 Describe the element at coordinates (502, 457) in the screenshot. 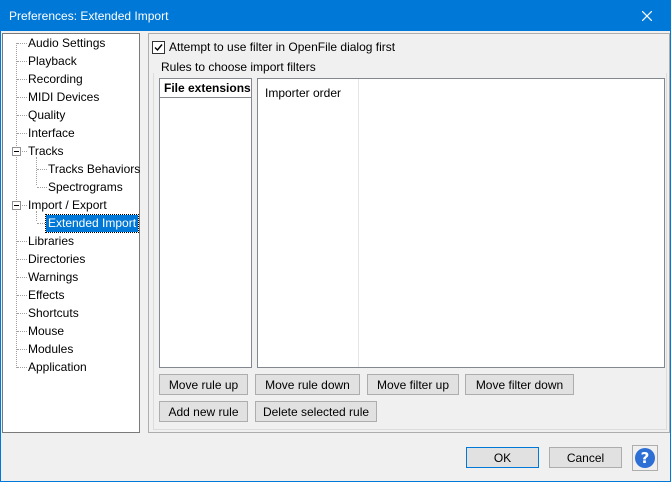

I see `ok-button: OK` at that location.